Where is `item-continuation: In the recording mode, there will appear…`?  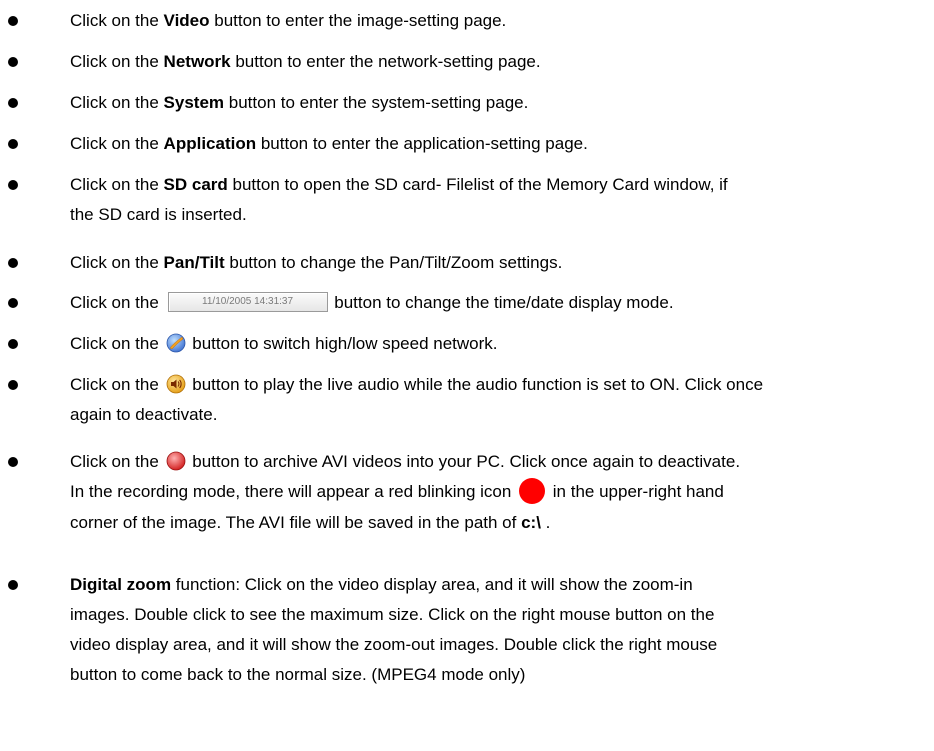
item-continuation: In the recording mode, there will appear… is located at coordinates (495, 492).